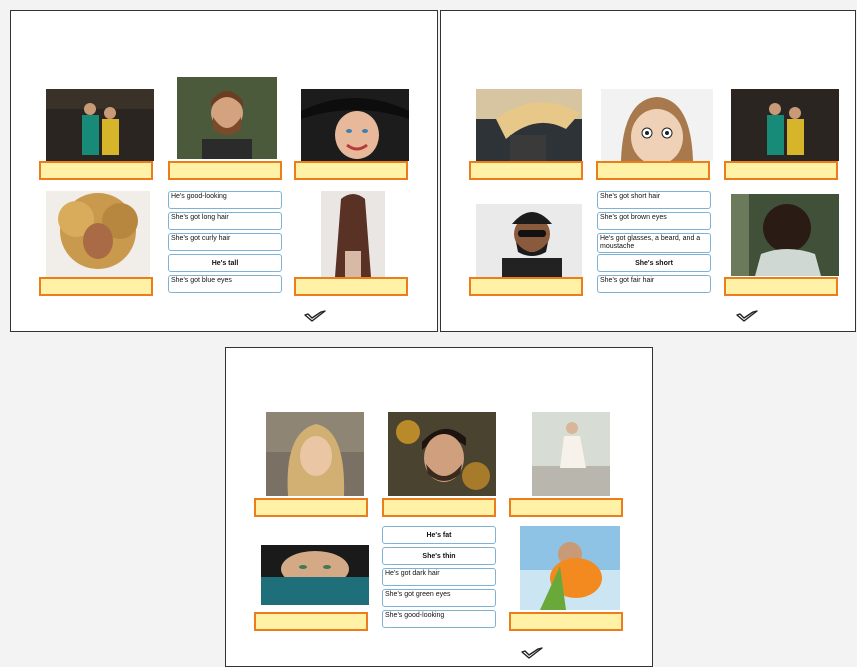  I want to click on photo-woman-white-dress, so click(571, 454).